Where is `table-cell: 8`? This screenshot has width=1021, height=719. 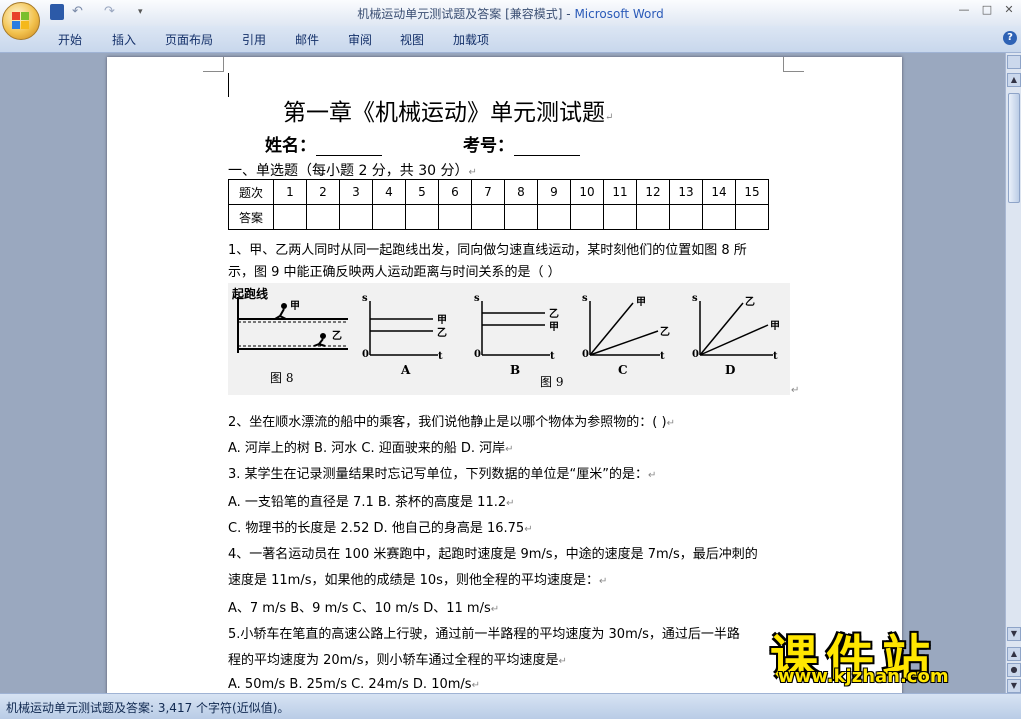
table-cell: 8 is located at coordinates (521, 192).